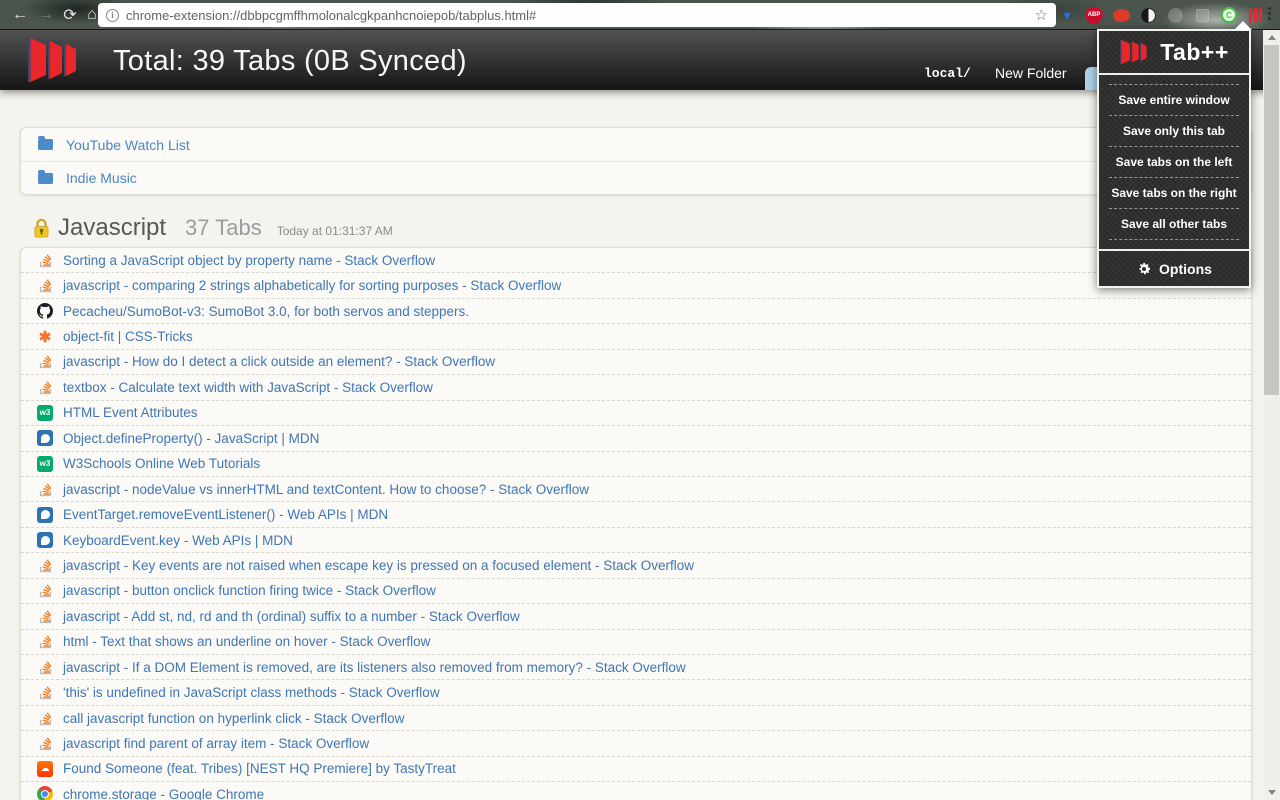 The width and height of the screenshot is (1280, 800). Describe the element at coordinates (112, 15) in the screenshot. I see `page-info-icon: i` at that location.